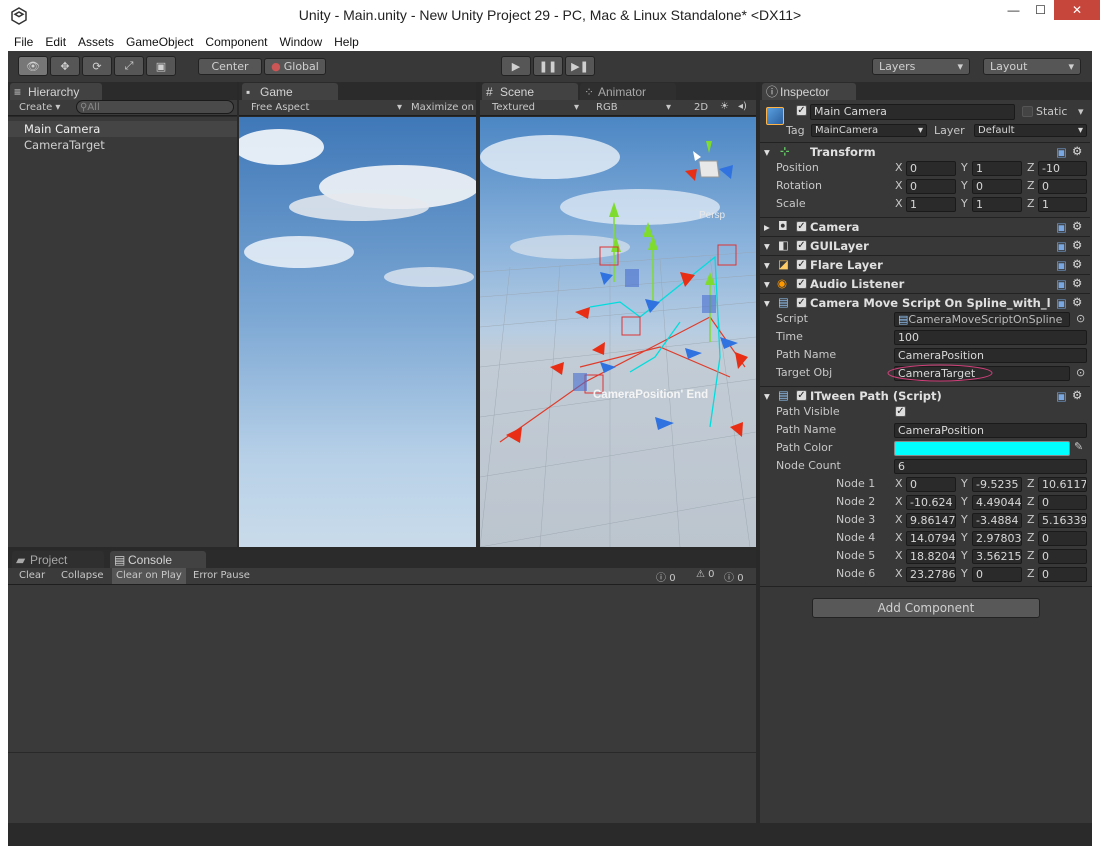 The height and width of the screenshot is (853, 1100). I want to click on error-count-toggle: ⓘ 0, so click(734, 576).